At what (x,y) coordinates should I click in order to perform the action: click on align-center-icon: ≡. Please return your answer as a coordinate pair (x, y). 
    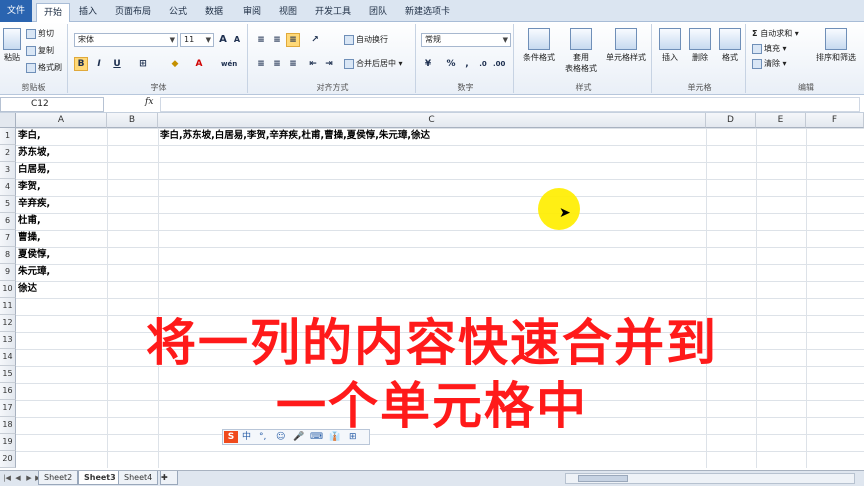
    Looking at the image, I should click on (277, 64).